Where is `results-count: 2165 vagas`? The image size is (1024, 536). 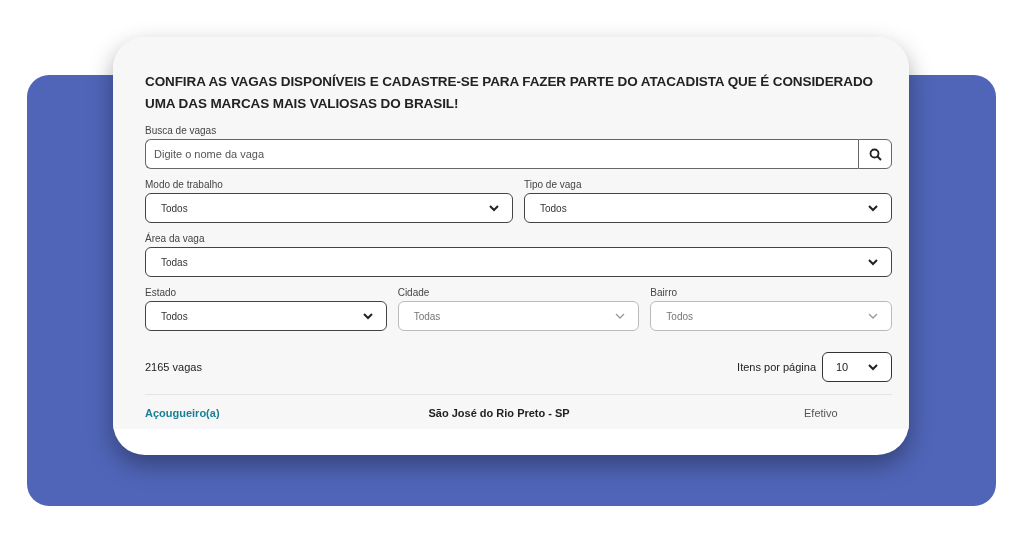 results-count: 2165 vagas is located at coordinates (173, 367).